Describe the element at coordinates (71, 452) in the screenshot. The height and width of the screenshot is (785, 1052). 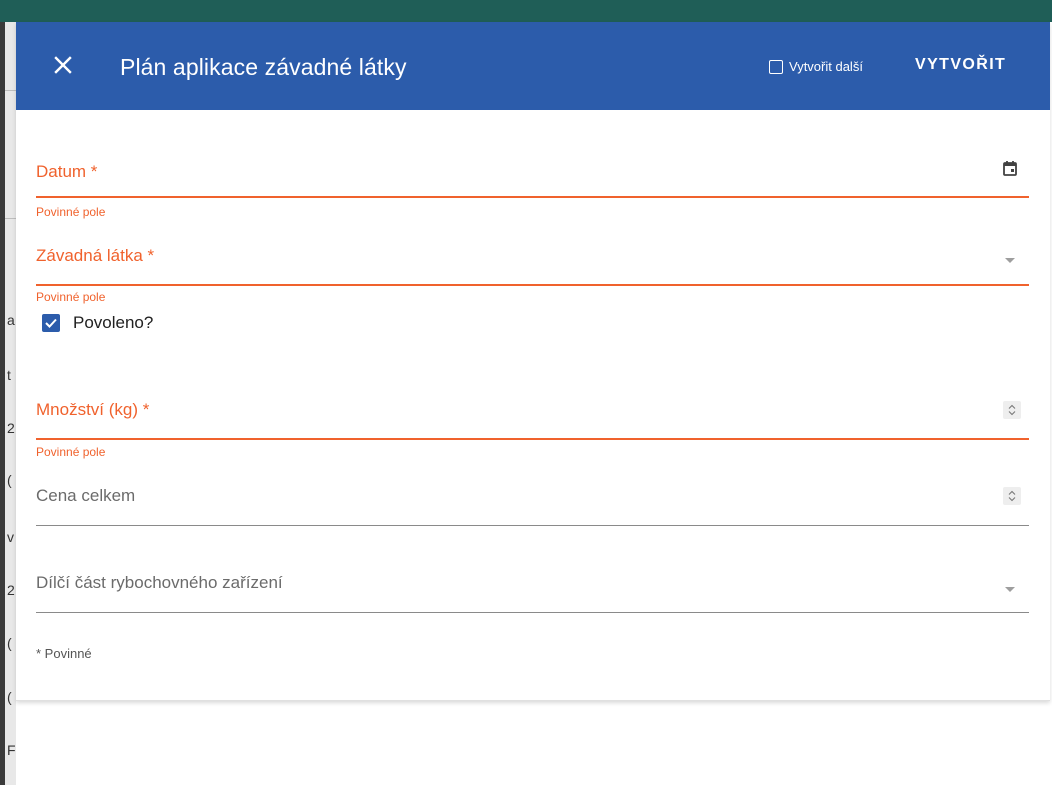
I see `quantity-input-helper: Povinné pole` at that location.